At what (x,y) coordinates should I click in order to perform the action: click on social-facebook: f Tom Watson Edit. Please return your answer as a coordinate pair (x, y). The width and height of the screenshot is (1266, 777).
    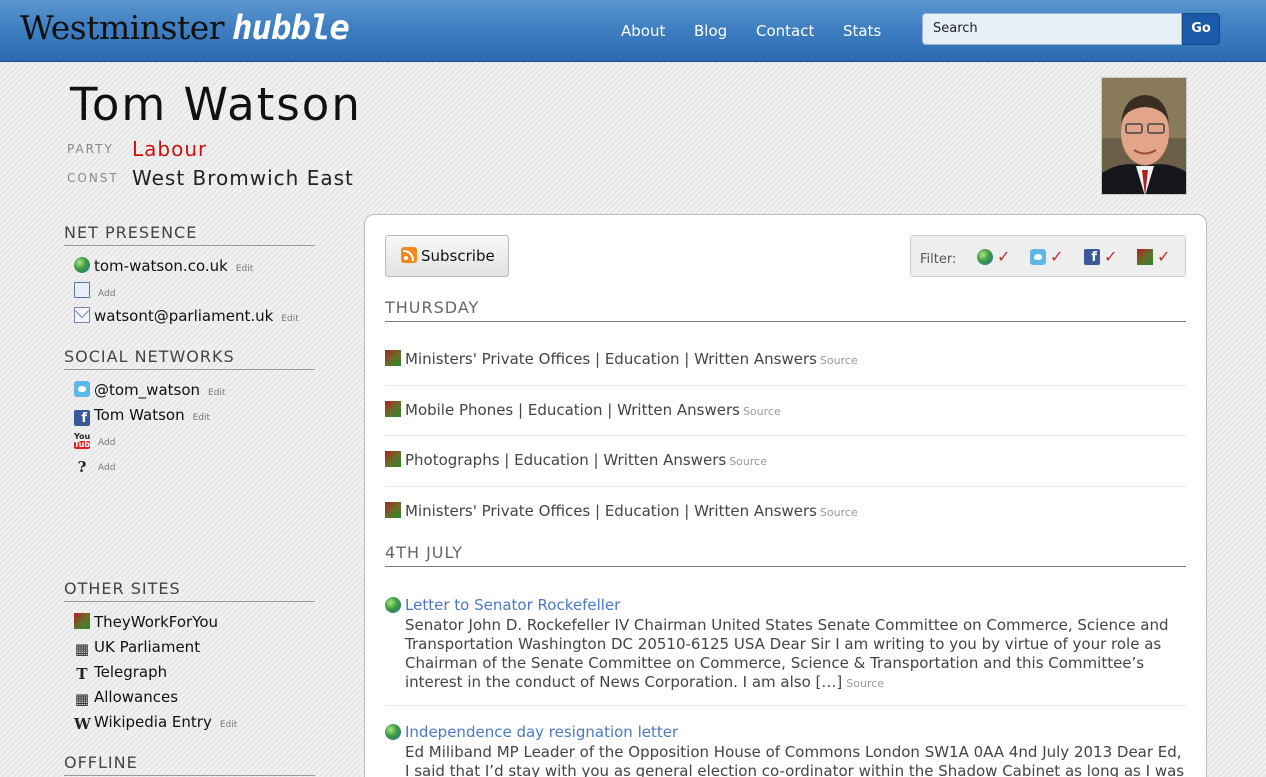
    Looking at the image, I should click on (142, 416).